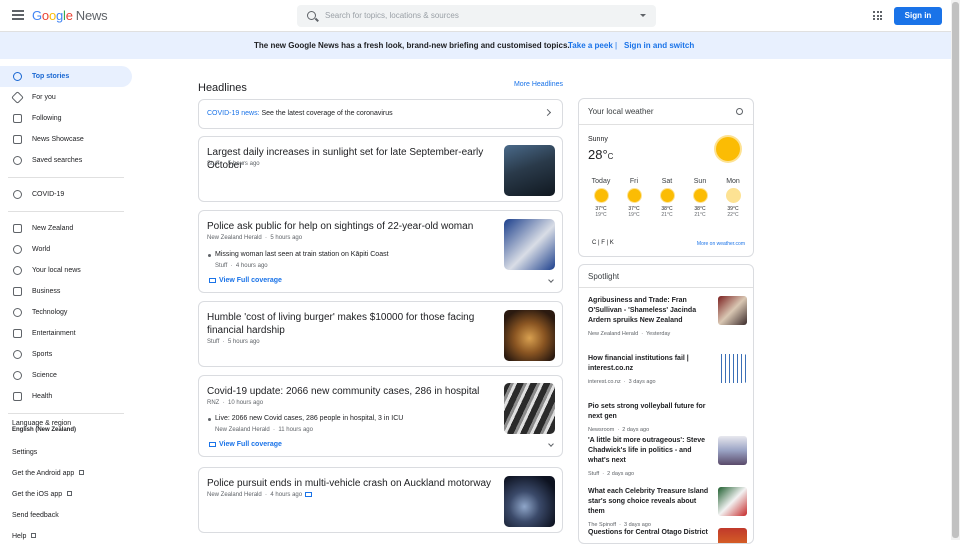 This screenshot has width=960, height=547. Describe the element at coordinates (66, 118) in the screenshot. I see `sidebar-item-following: Following` at that location.